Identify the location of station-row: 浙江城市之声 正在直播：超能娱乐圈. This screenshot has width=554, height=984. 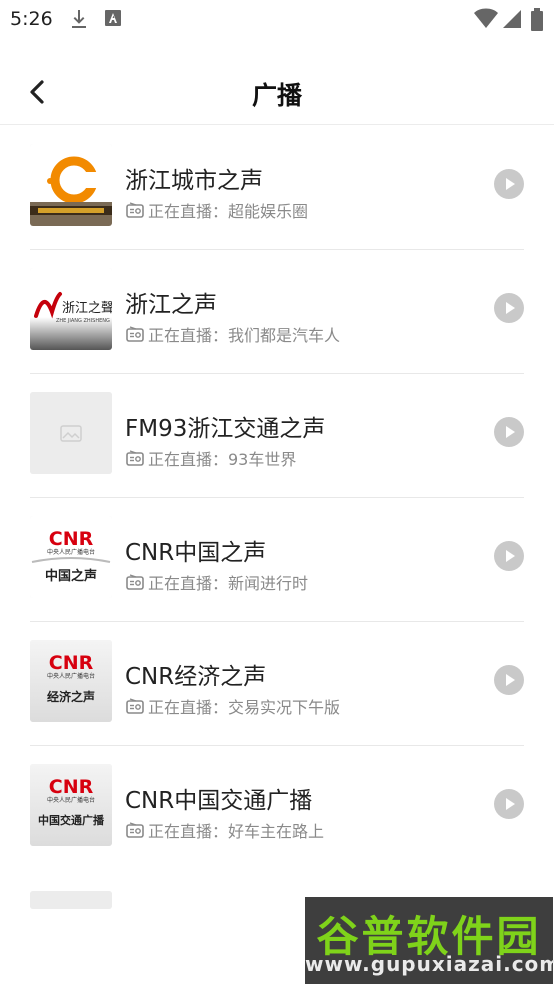
(277, 187).